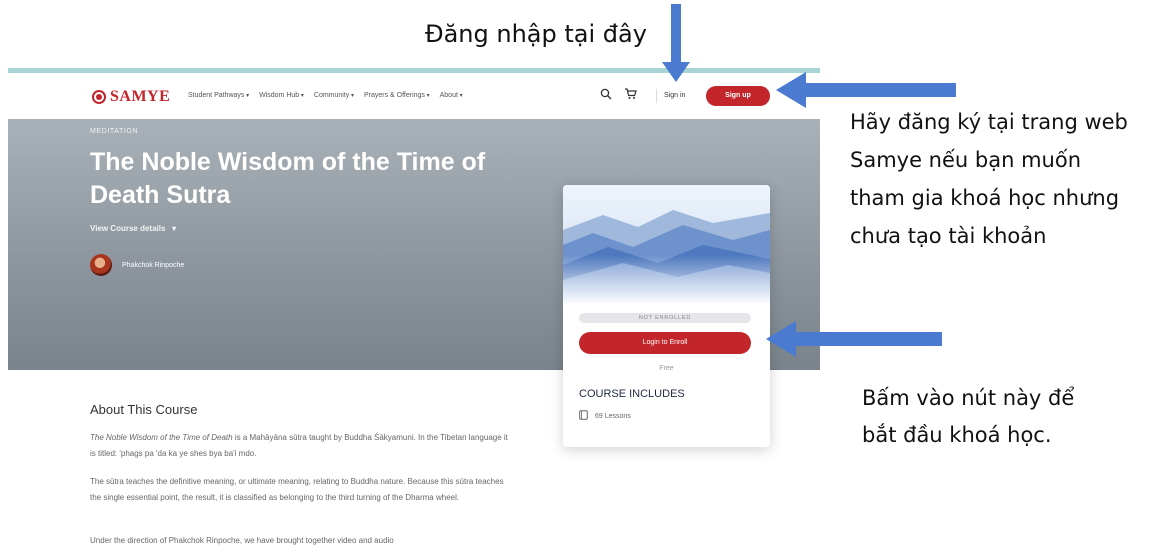 The image size is (1165, 551). What do you see at coordinates (666, 368) in the screenshot?
I see `course-price: Free` at bounding box center [666, 368].